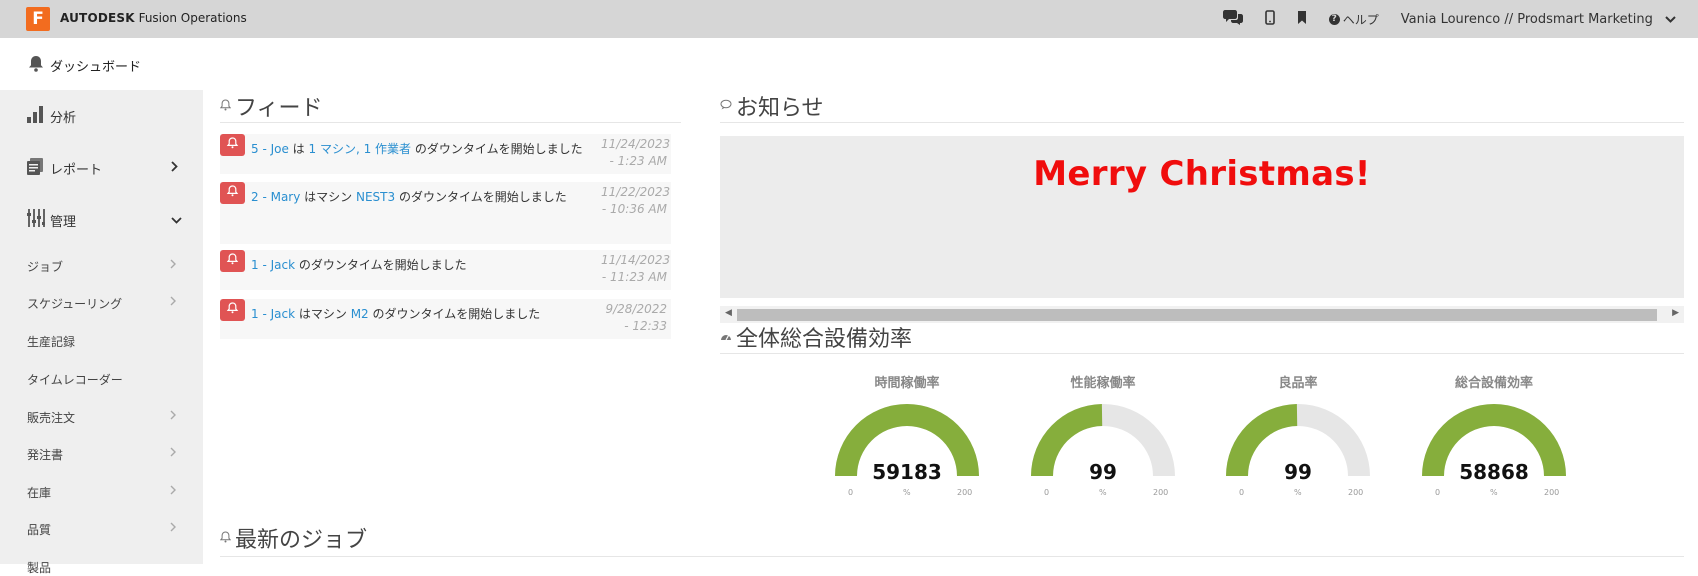 Image resolution: width=1698 pixels, height=576 pixels. What do you see at coordinates (101, 220) in the screenshot?
I see `sidebar-item-management: 管理` at bounding box center [101, 220].